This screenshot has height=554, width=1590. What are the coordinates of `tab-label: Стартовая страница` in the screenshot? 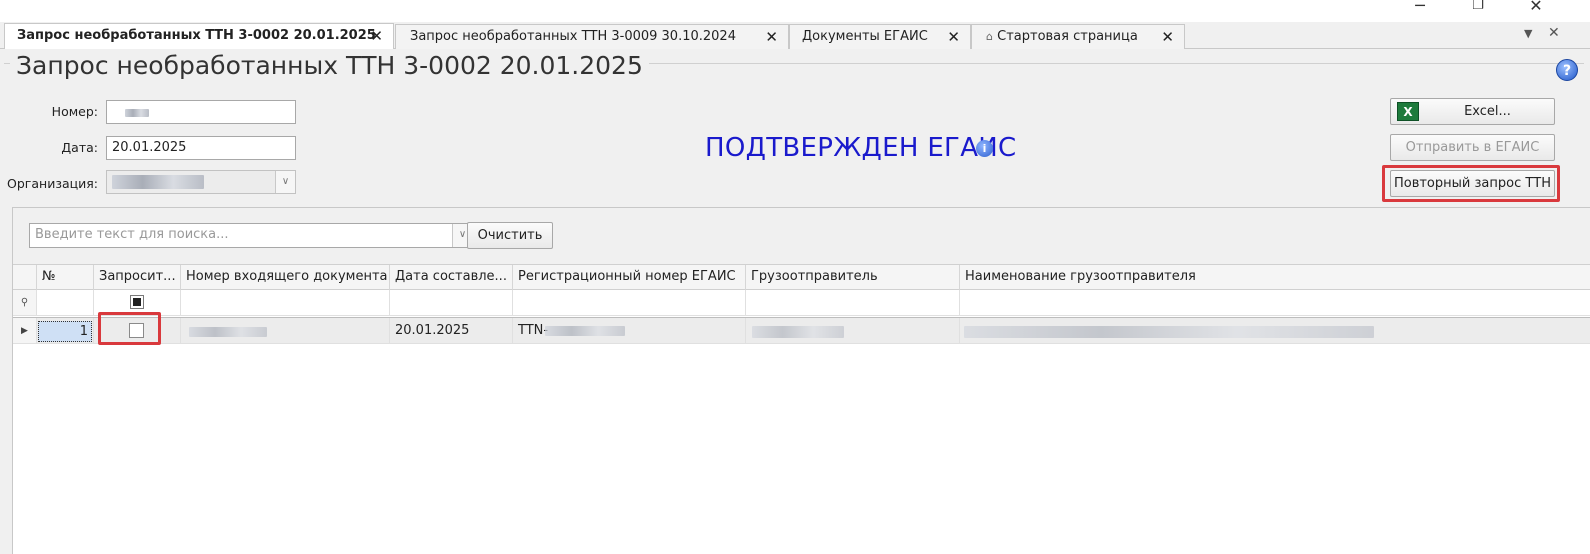 It's located at (1067, 36).